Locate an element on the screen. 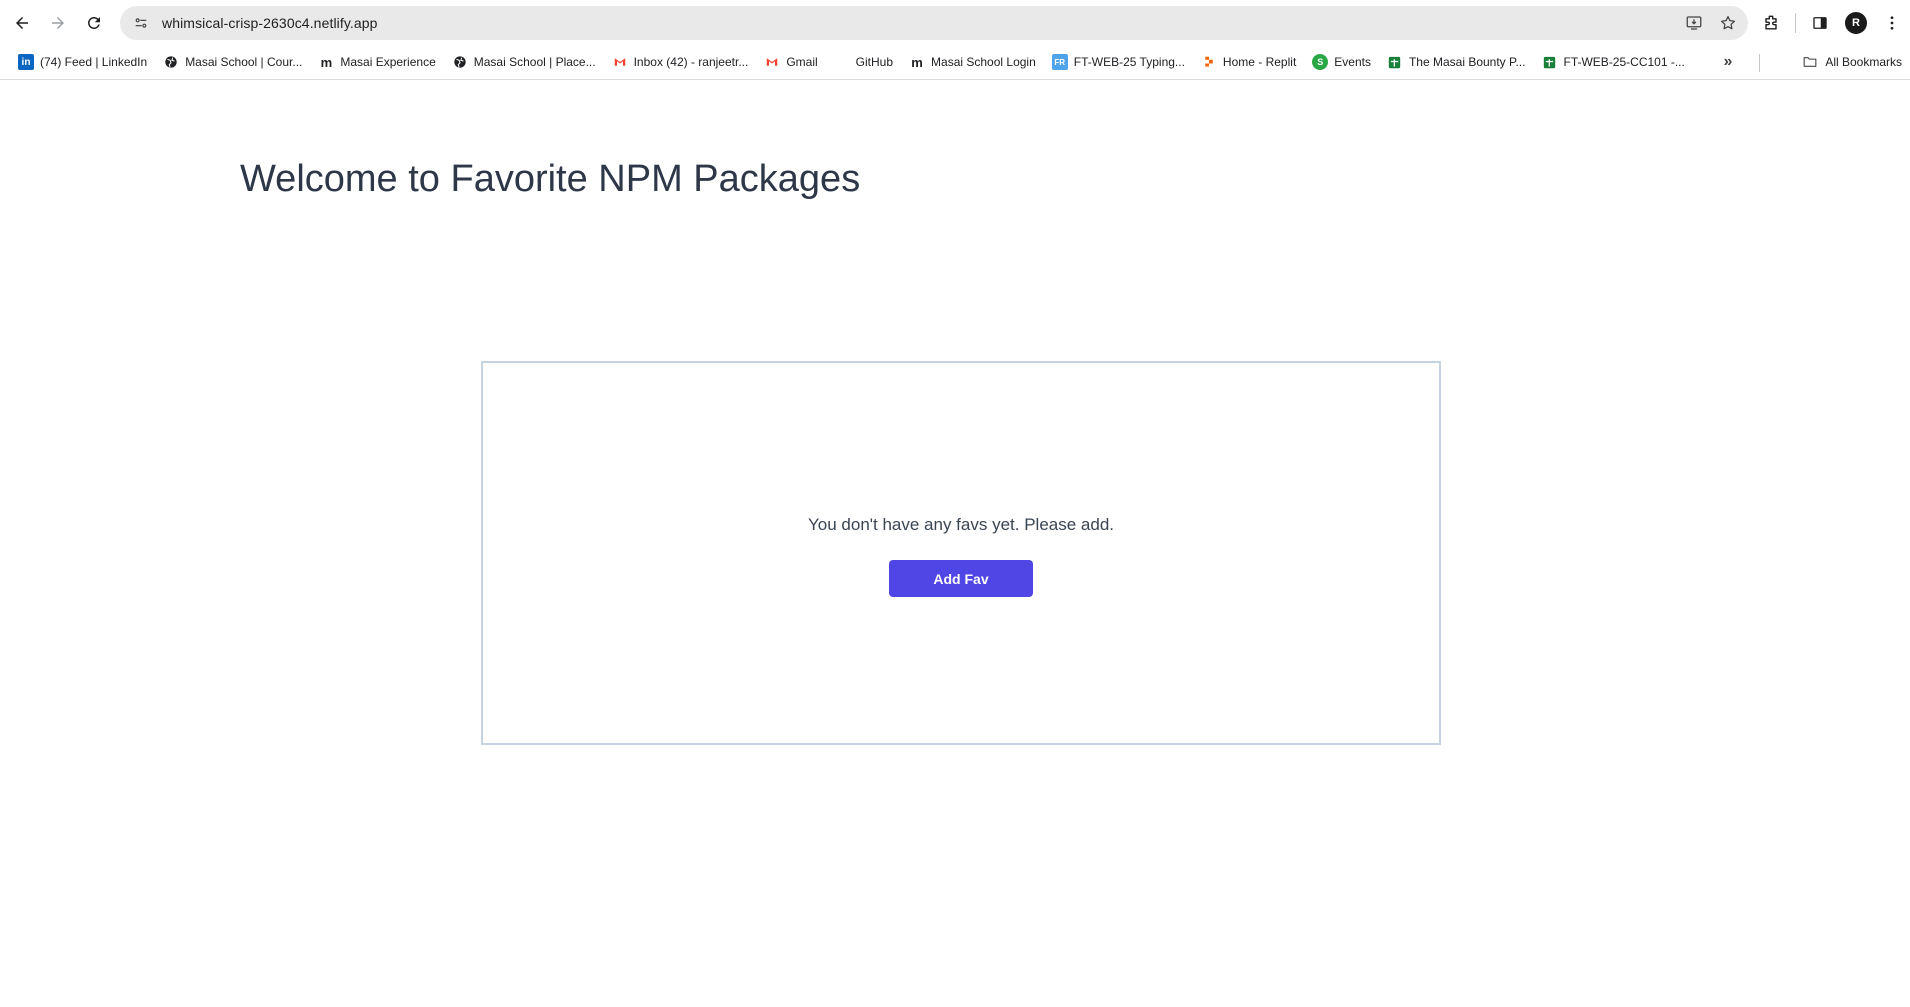  reload-button is located at coordinates (94, 23).